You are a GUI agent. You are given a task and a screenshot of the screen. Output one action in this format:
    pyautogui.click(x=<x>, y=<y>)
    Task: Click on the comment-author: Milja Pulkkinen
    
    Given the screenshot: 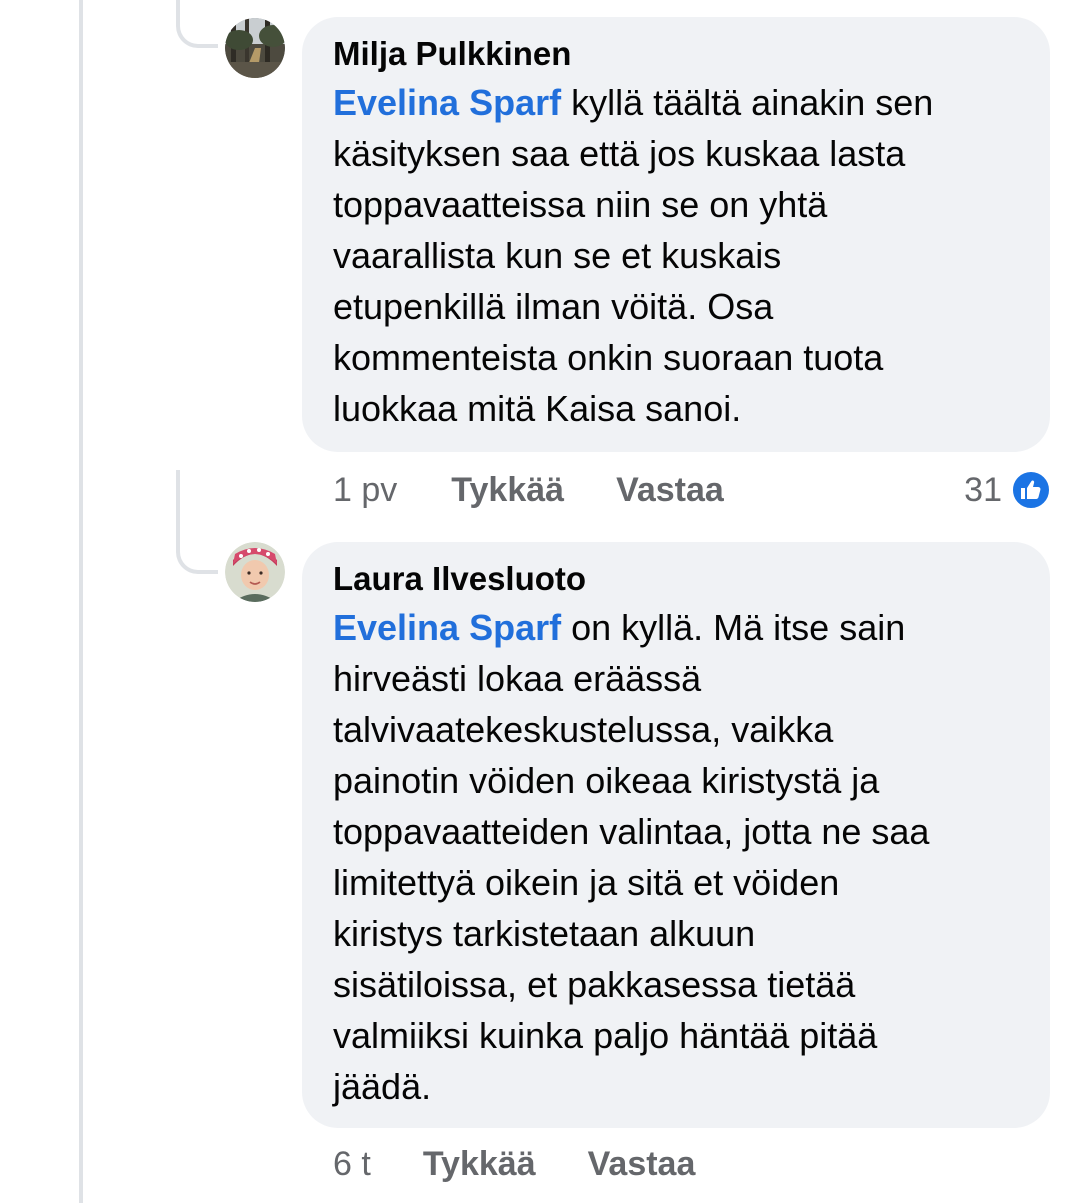 What is the action you would take?
    pyautogui.click(x=676, y=54)
    